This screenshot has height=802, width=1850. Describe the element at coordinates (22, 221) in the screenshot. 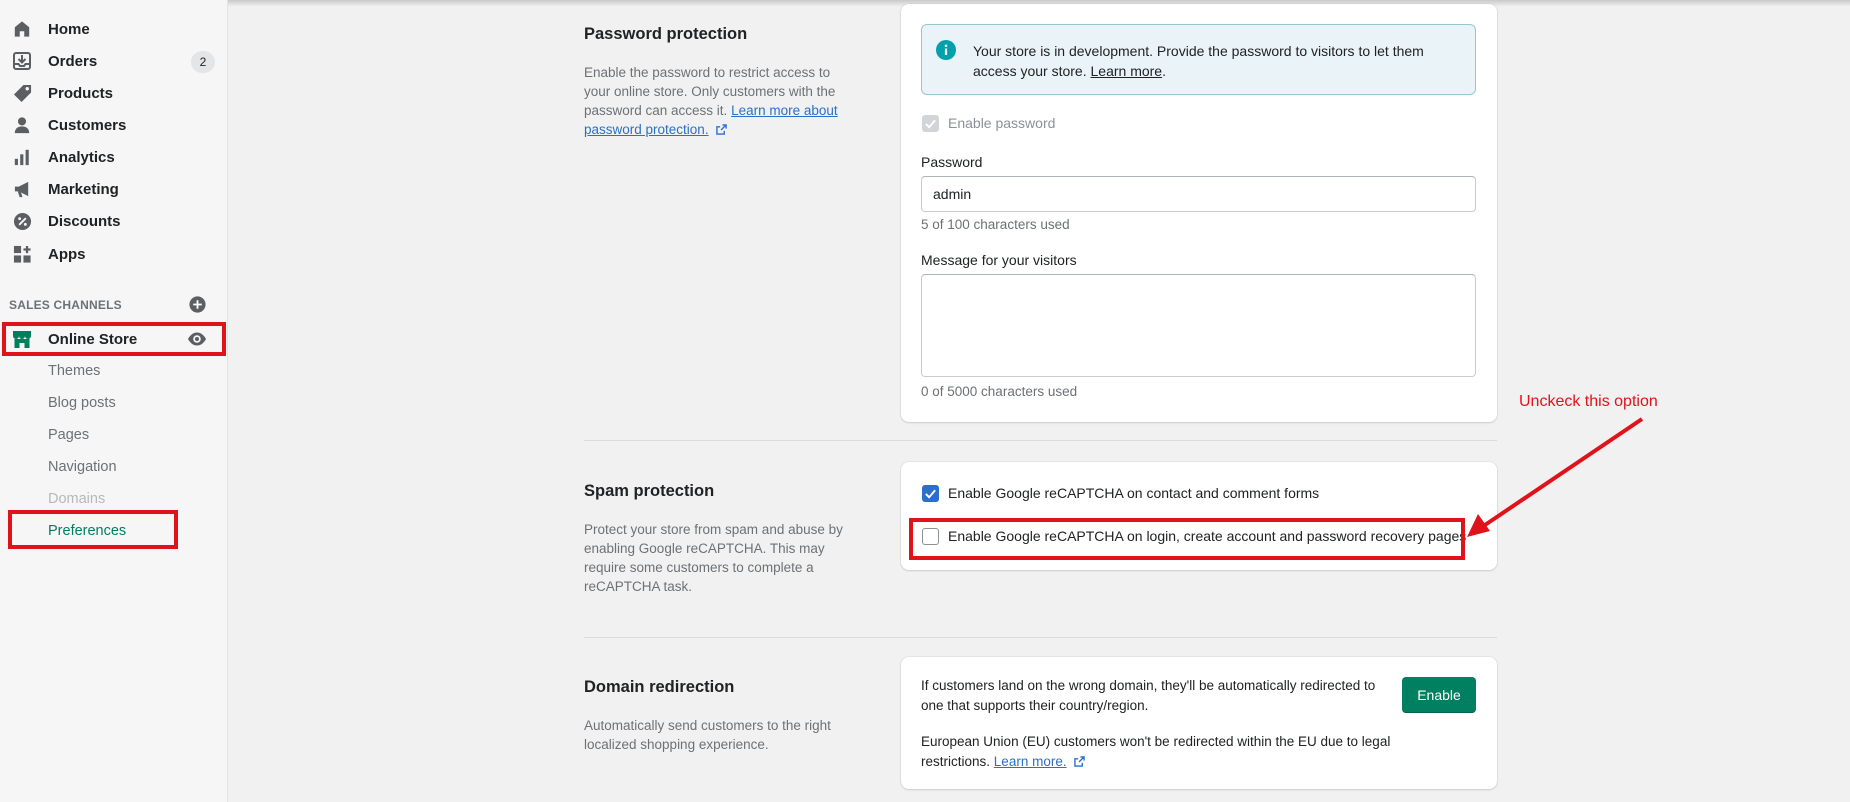

I see `discount-icon` at that location.